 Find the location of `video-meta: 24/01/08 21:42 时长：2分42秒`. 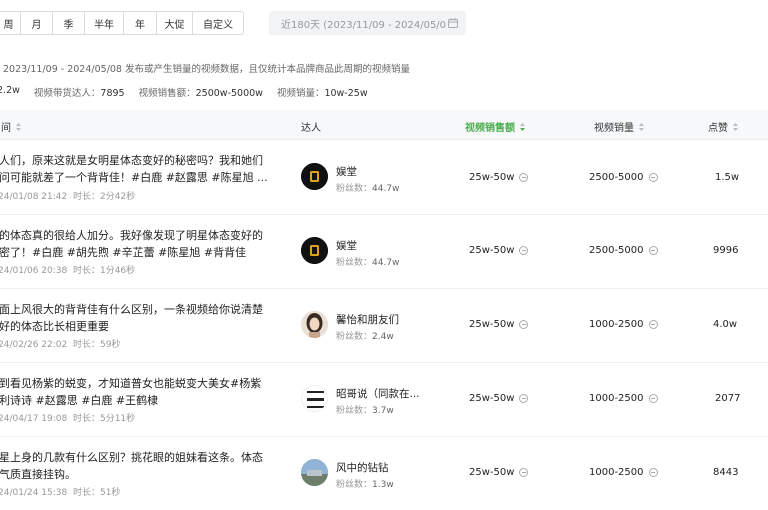

video-meta: 24/01/08 21:42 时长：2分42秒 is located at coordinates (68, 197).